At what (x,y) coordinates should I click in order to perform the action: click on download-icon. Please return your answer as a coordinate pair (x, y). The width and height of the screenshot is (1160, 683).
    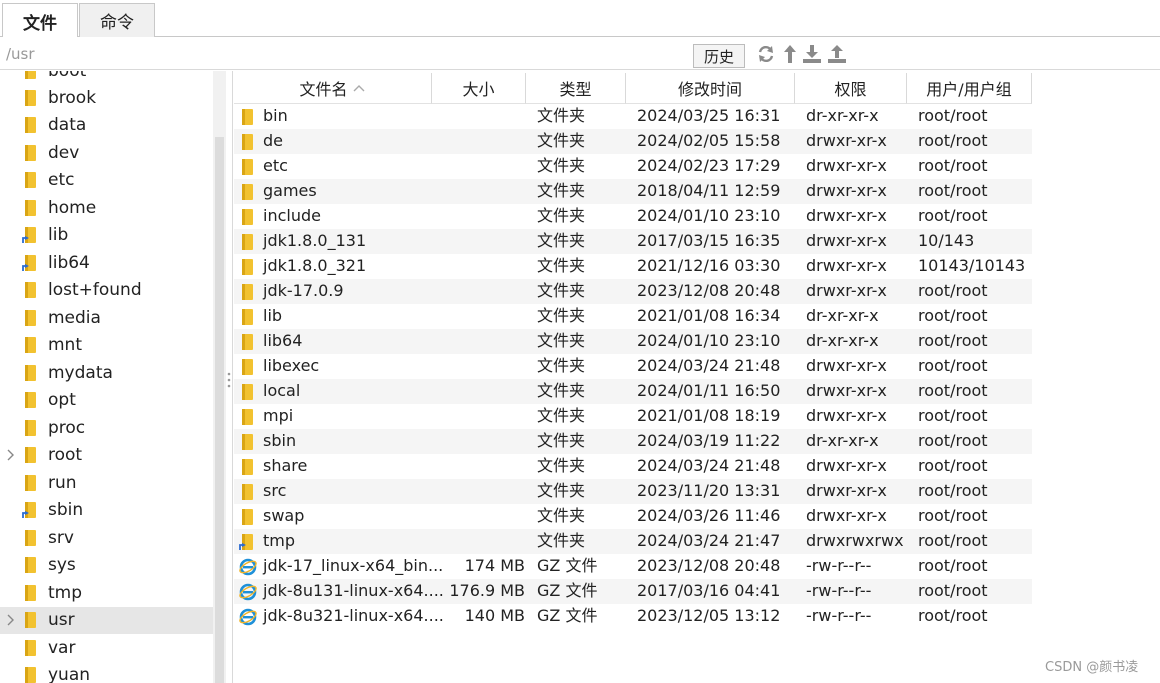
    Looking at the image, I should click on (812, 54).